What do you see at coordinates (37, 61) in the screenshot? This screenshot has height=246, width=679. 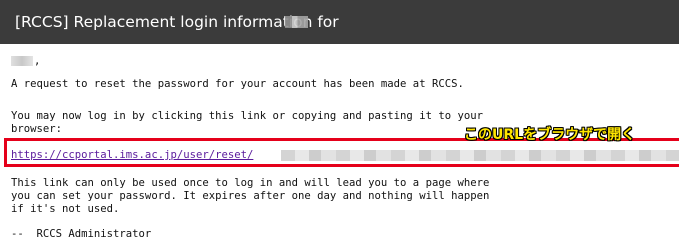 I see `greeting-comma: ,` at bounding box center [37, 61].